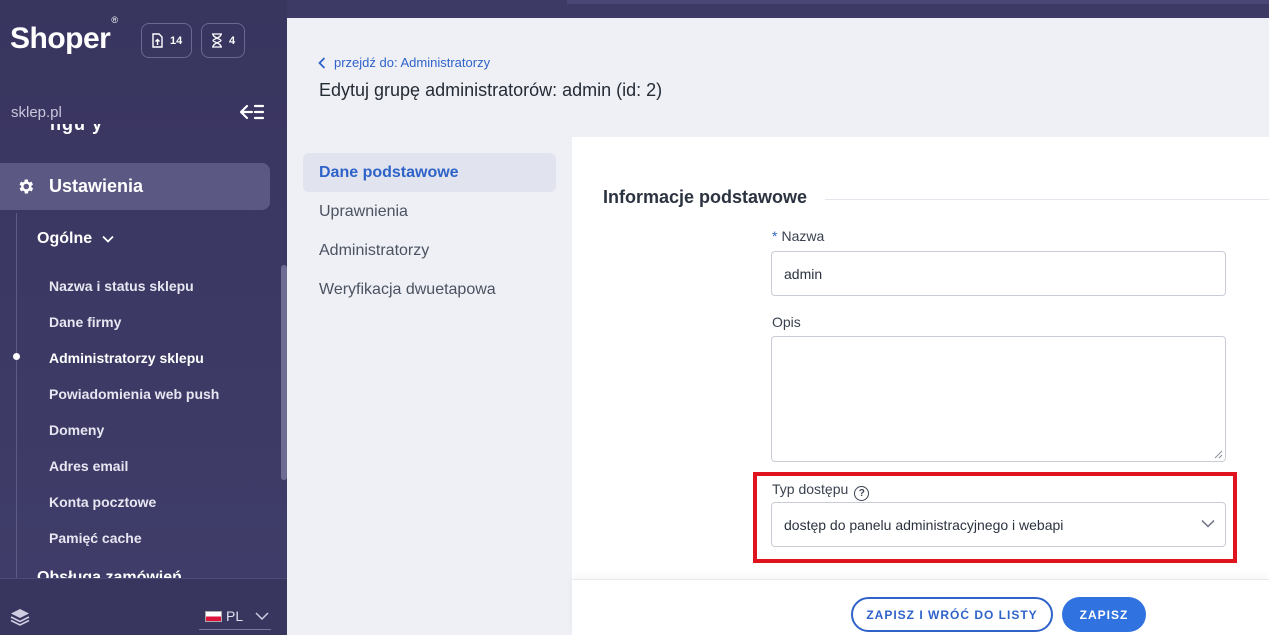 The width and height of the screenshot is (1269, 635). Describe the element at coordinates (96, 186) in the screenshot. I see `sidebar-item-settings-label: Ustawienia` at that location.